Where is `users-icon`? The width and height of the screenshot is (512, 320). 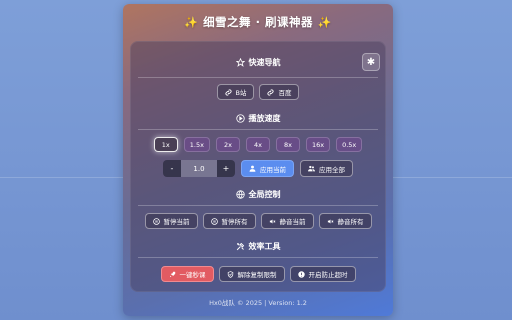 users-icon is located at coordinates (311, 168).